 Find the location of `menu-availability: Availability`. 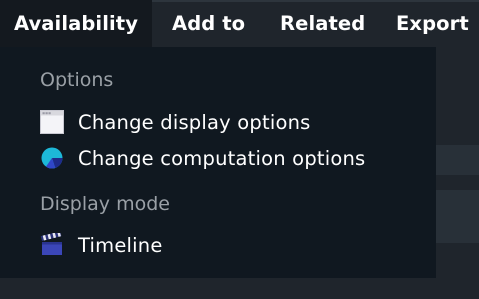

menu-availability: Availability is located at coordinates (76, 23).